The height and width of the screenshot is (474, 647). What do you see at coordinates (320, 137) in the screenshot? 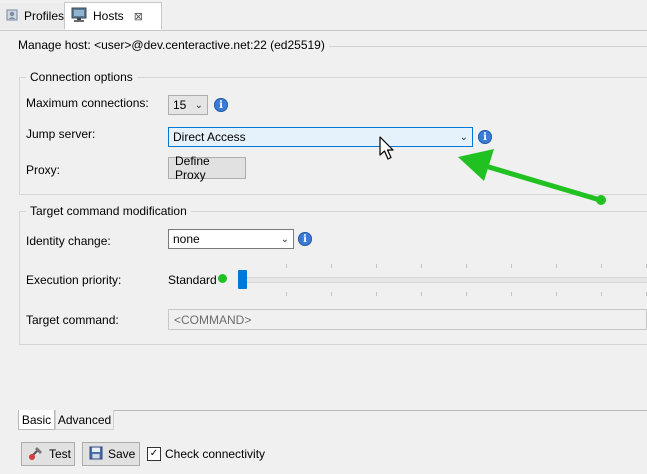
I see `jump-server-select: Direct Access ⌄` at bounding box center [320, 137].